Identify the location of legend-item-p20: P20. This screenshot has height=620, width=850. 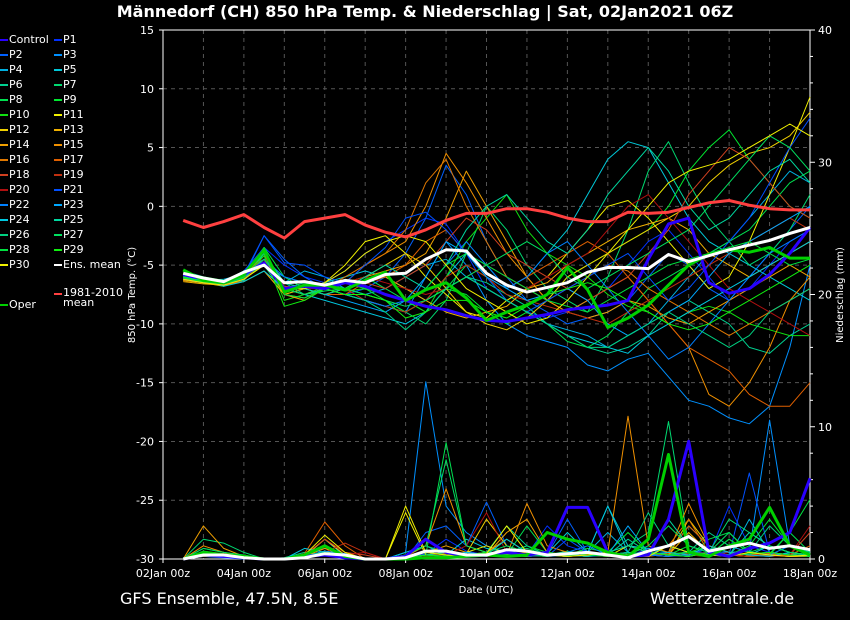
(15, 190).